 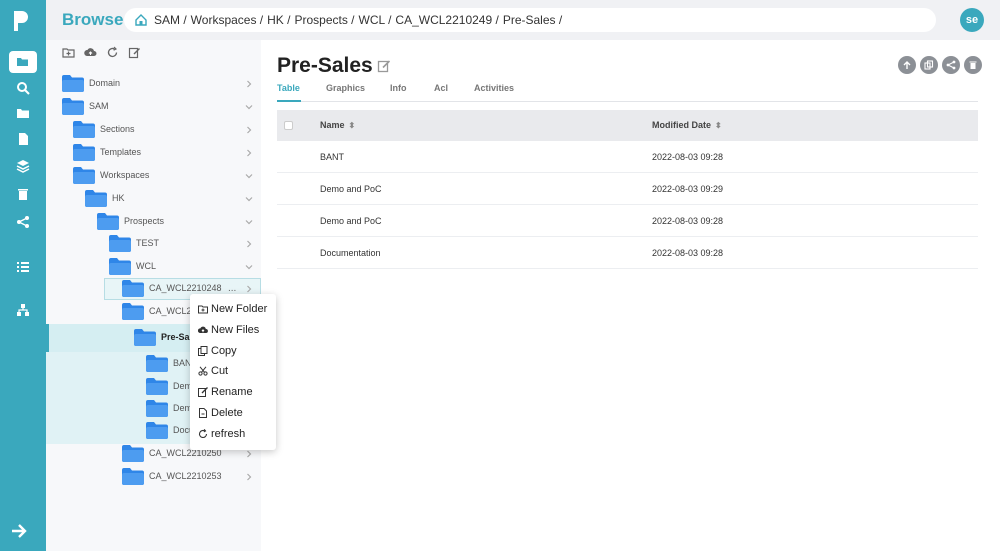 I want to click on tree-row: Prospects, so click(x=153, y=222).